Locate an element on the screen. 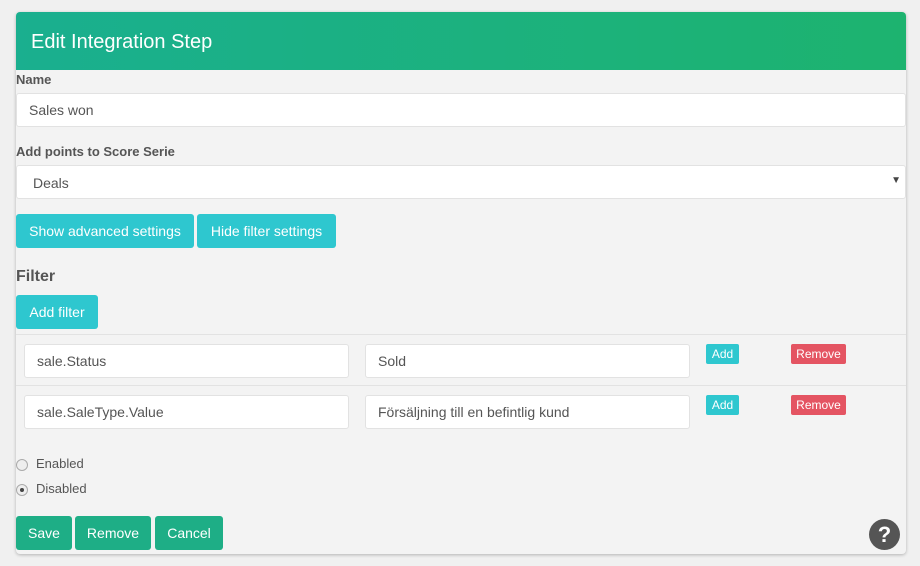 The image size is (920, 566). show-advanced-settings-button: Show advanced settings is located at coordinates (105, 231).